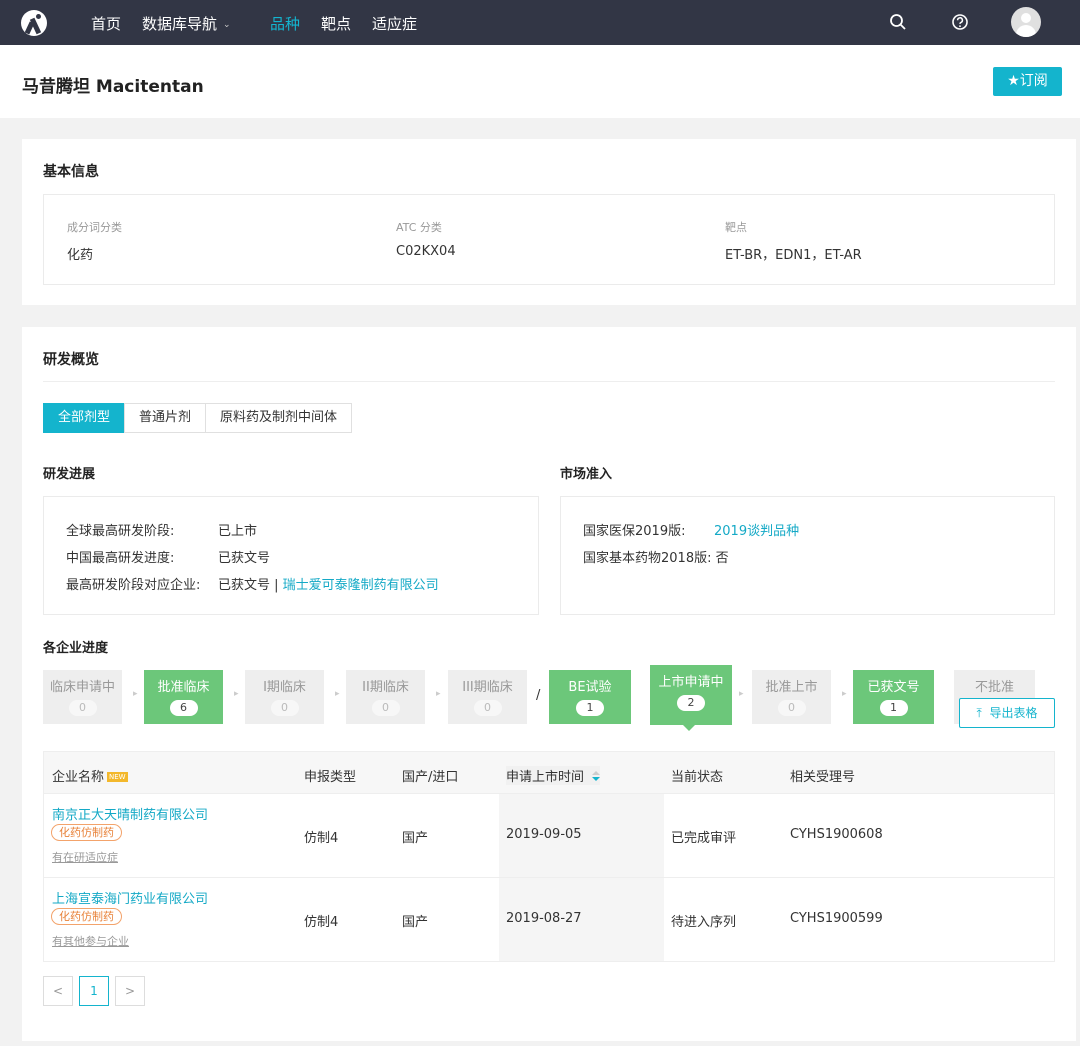 The image size is (1080, 1046). What do you see at coordinates (244, 558) in the screenshot?
I see `kv-value: 已获文号` at bounding box center [244, 558].